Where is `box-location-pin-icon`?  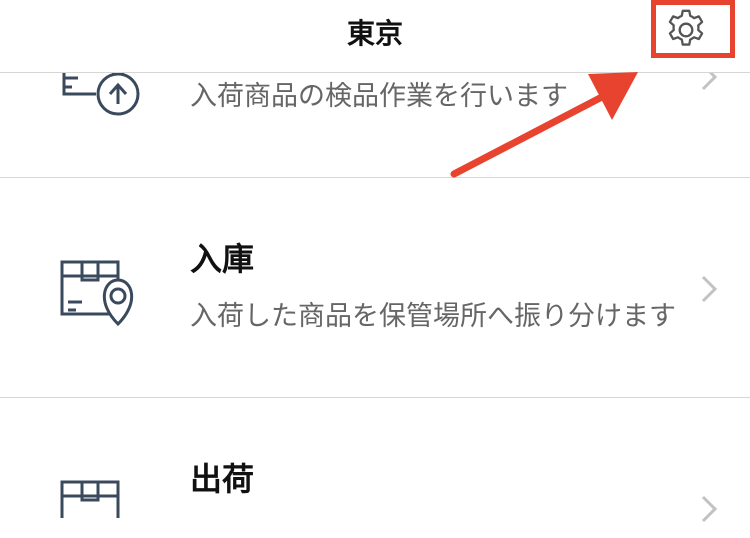 box-location-pin-icon is located at coordinates (101, 300).